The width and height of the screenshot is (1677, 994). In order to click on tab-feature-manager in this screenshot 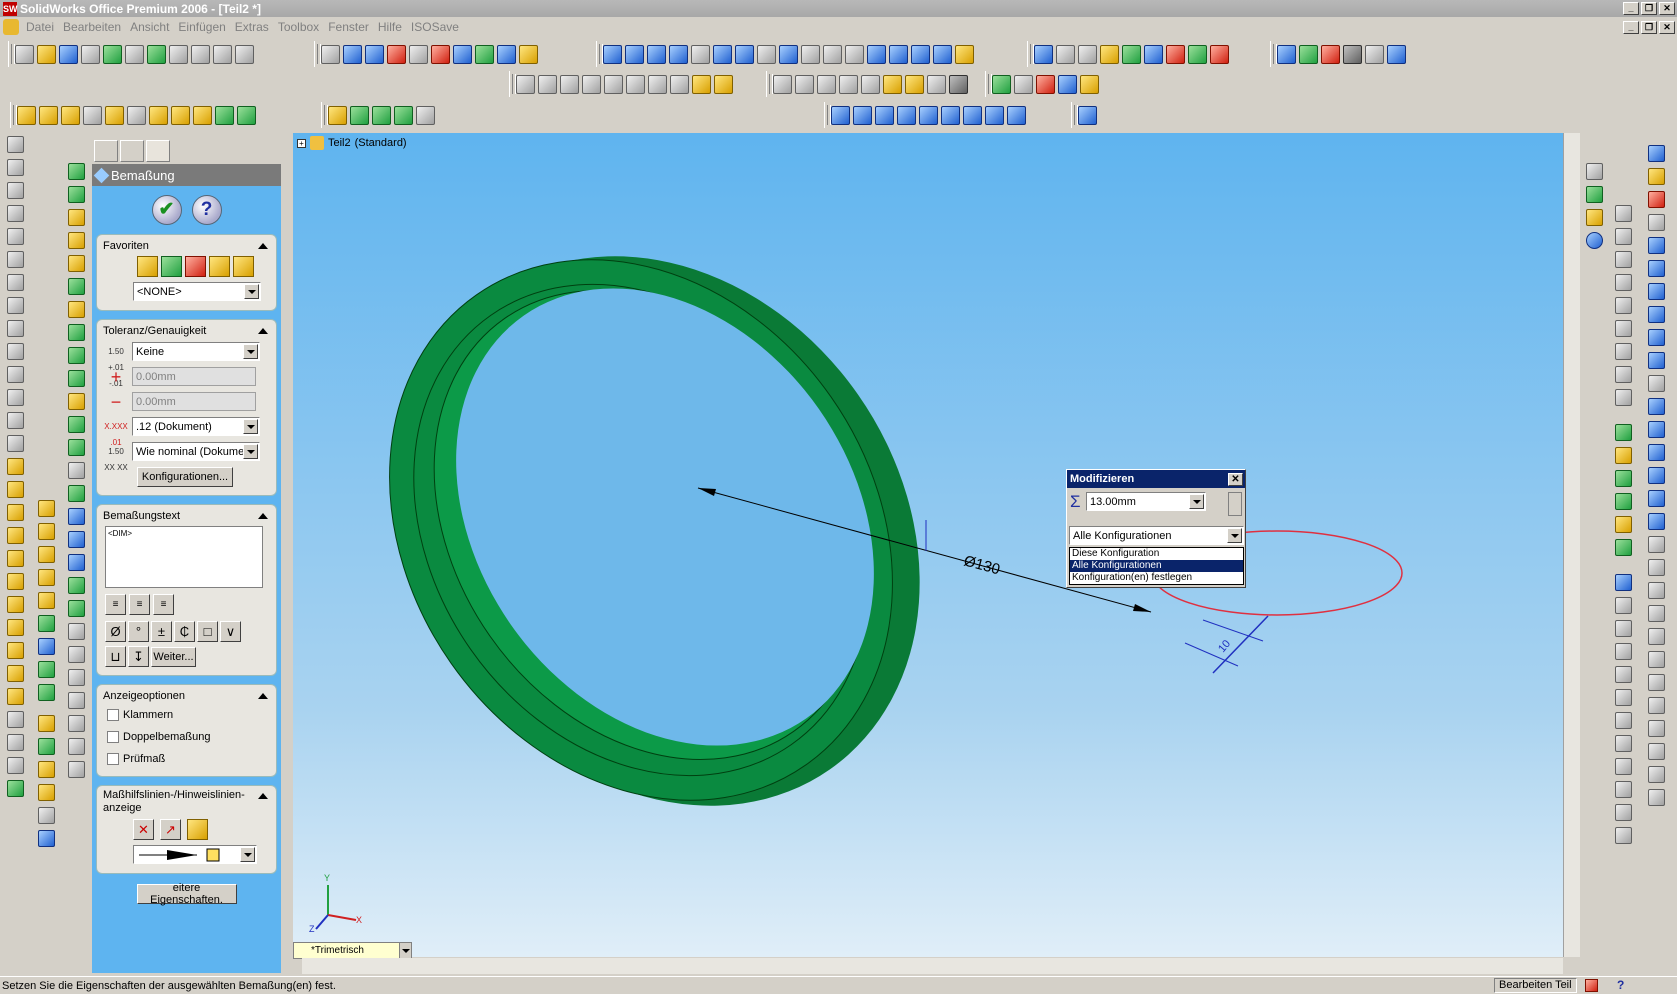, I will do `click(106, 151)`.